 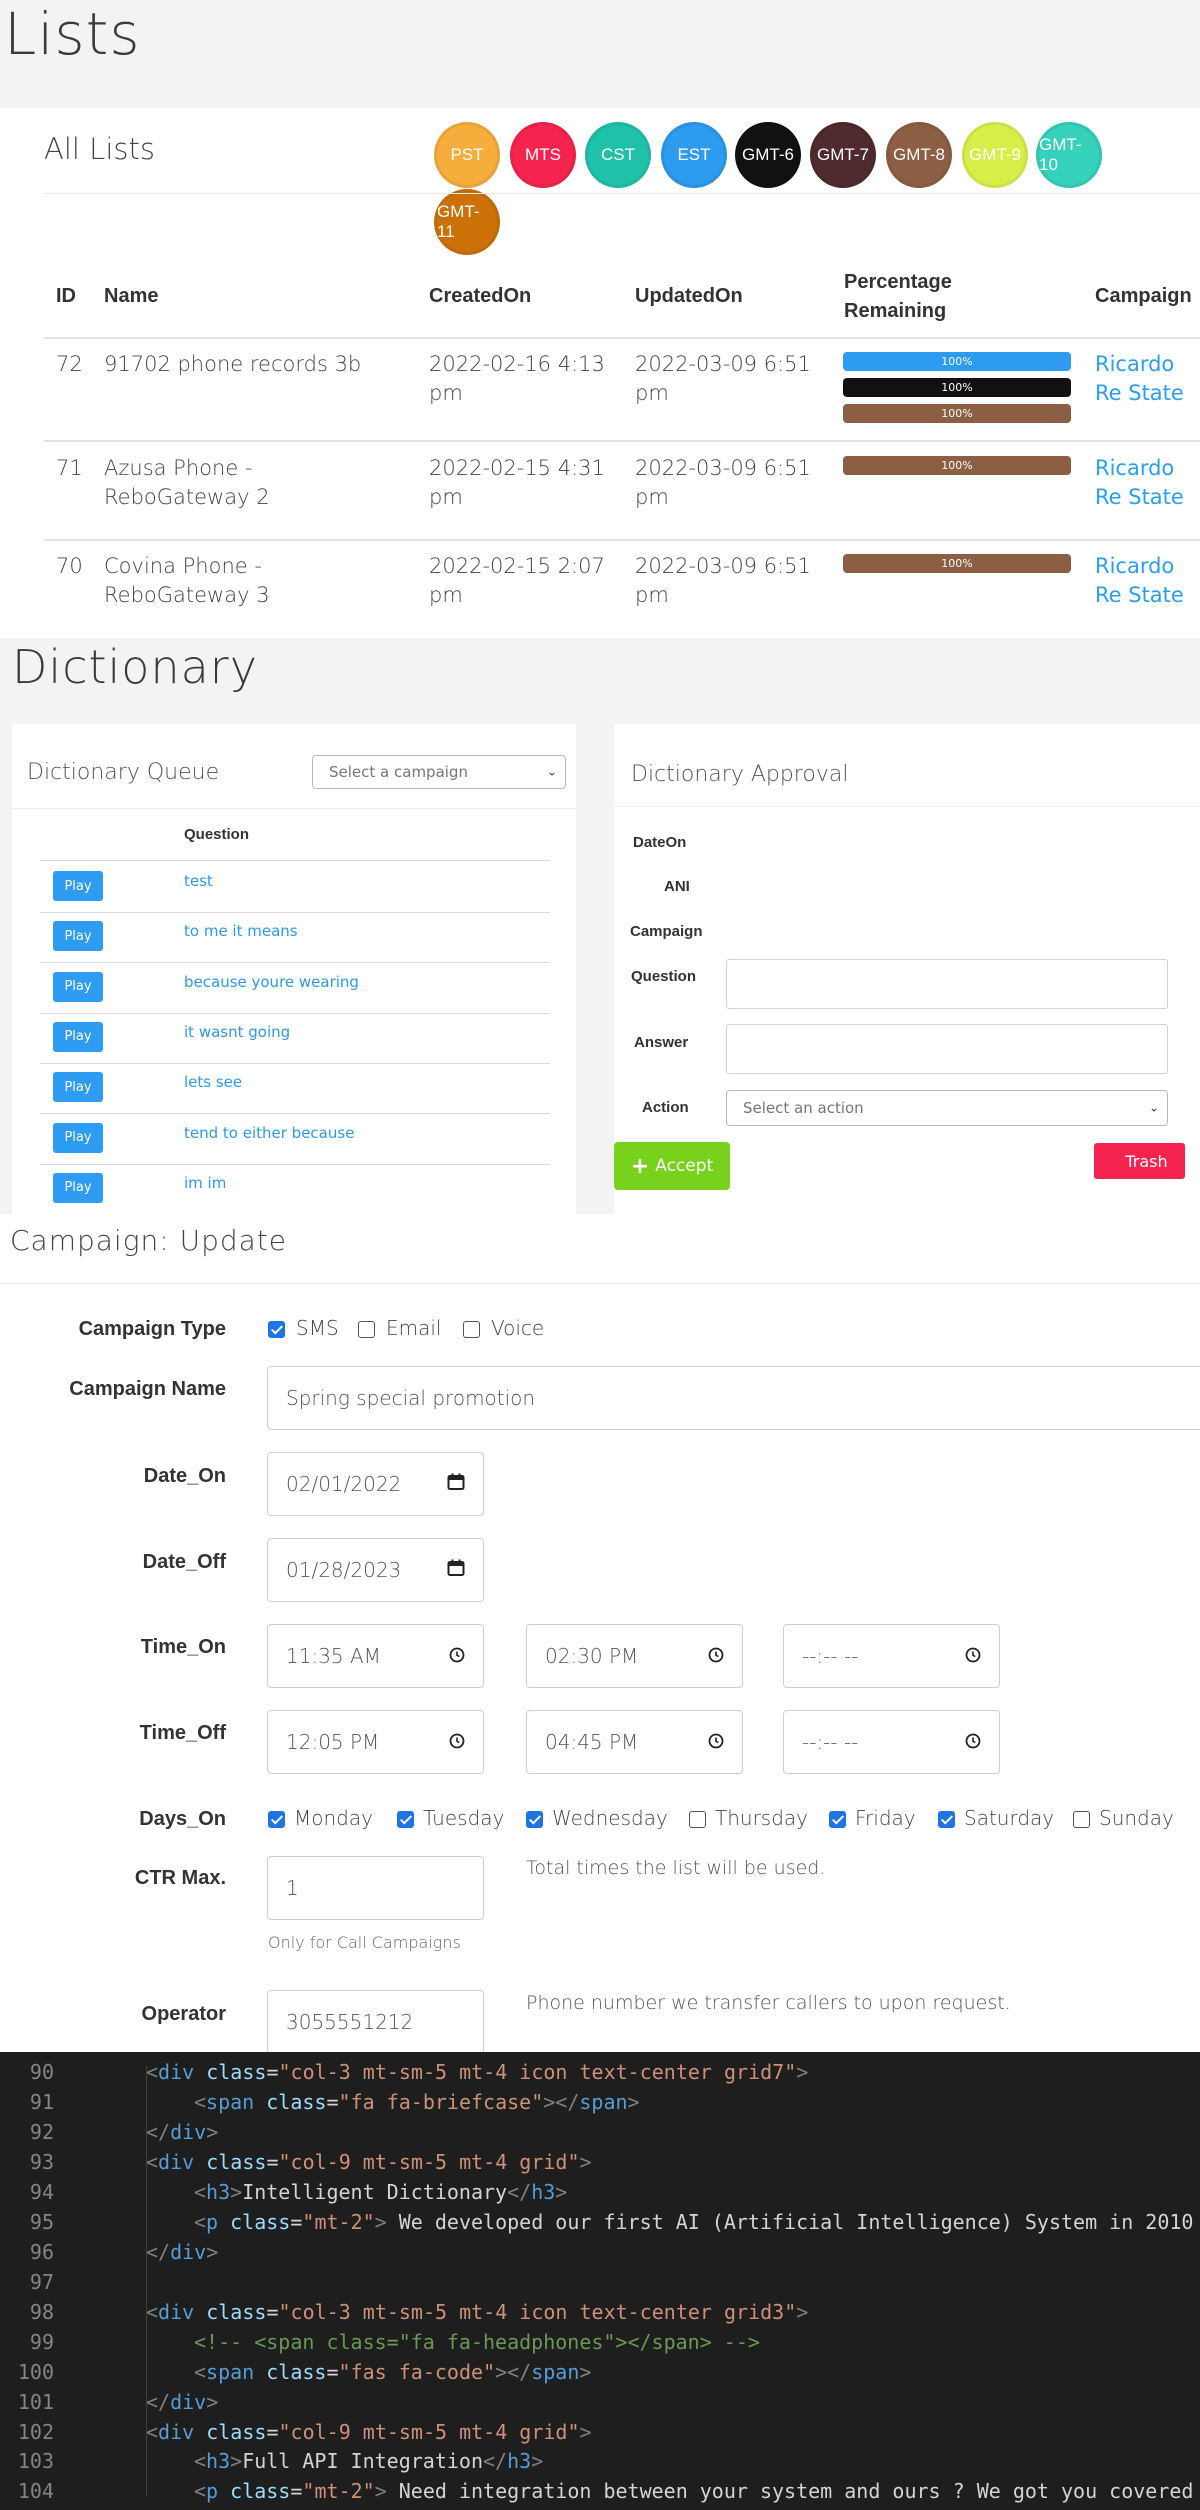 I want to click on action-select: Select an action ⌄, so click(x=947, y=1108).